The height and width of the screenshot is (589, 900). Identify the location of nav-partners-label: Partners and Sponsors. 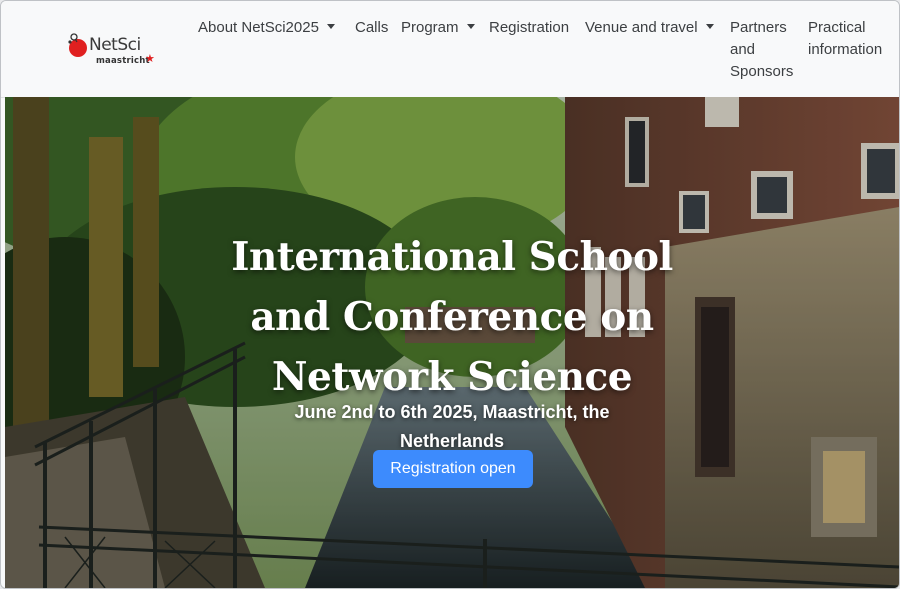
(762, 49).